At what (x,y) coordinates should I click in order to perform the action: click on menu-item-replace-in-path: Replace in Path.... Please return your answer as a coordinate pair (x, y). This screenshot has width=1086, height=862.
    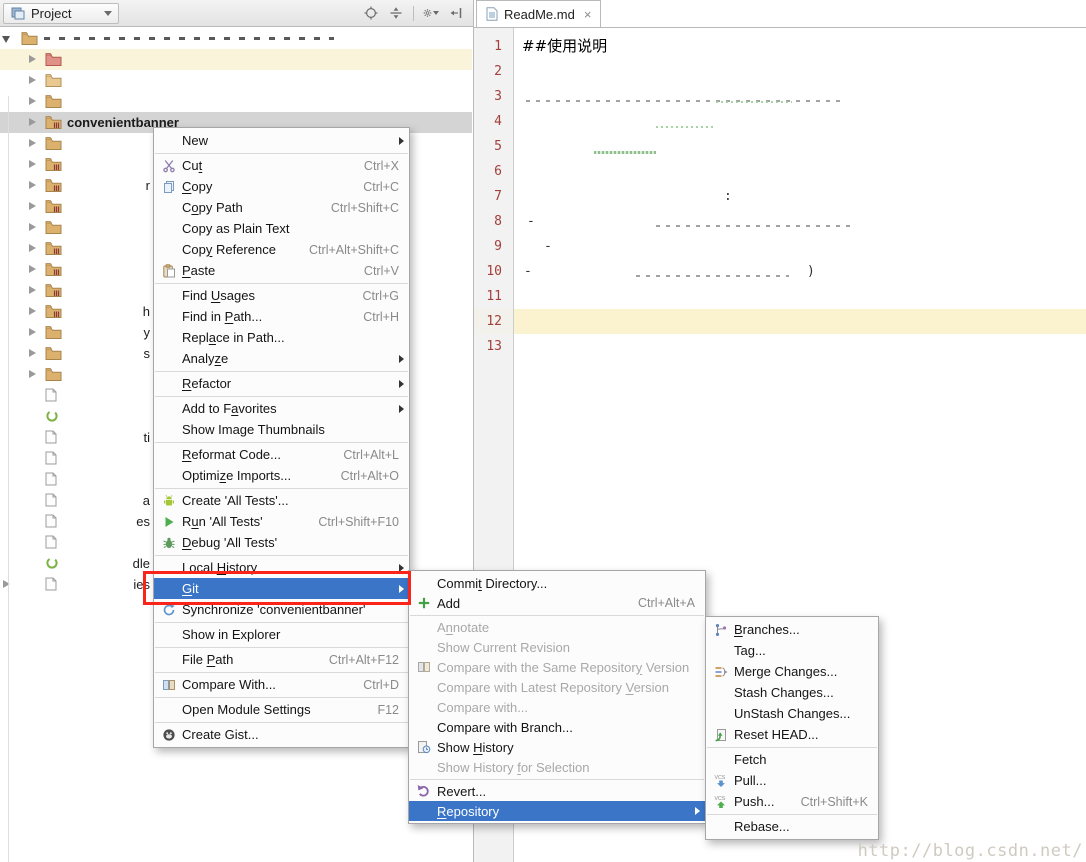
    Looking at the image, I should click on (281, 337).